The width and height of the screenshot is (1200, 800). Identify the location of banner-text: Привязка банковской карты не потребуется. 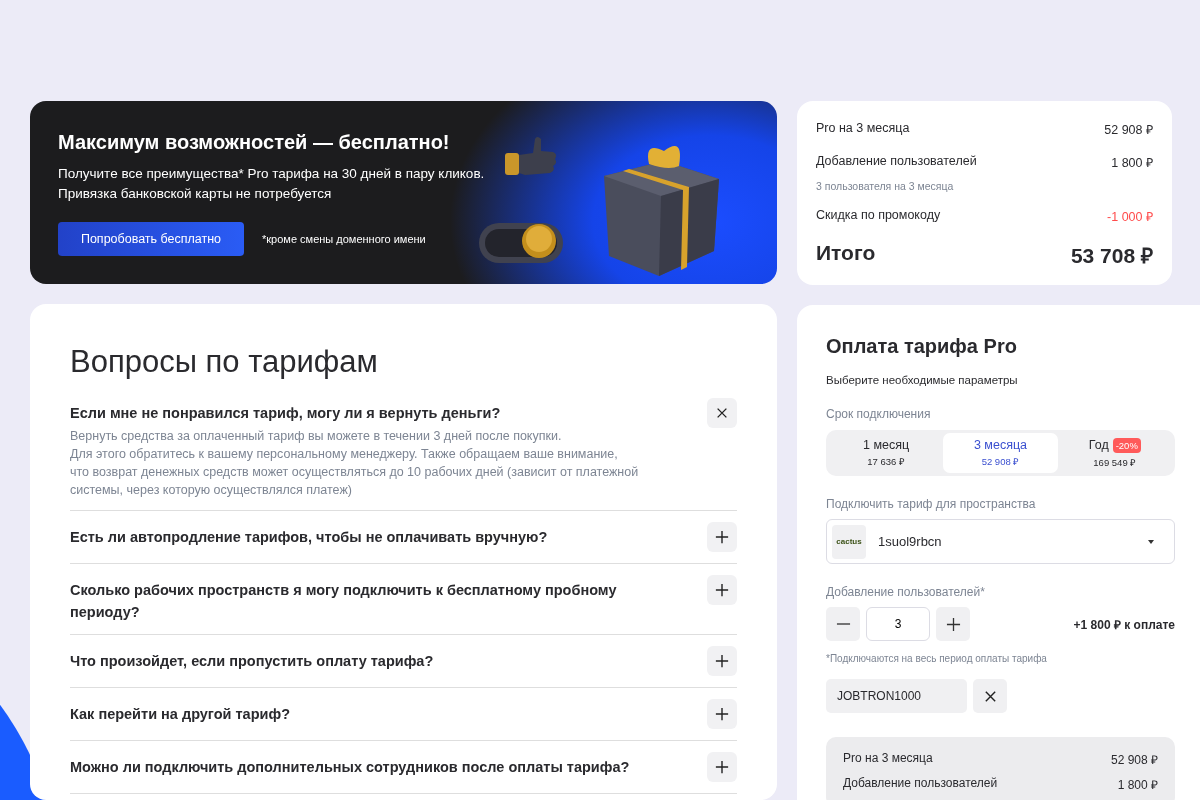
(195, 194).